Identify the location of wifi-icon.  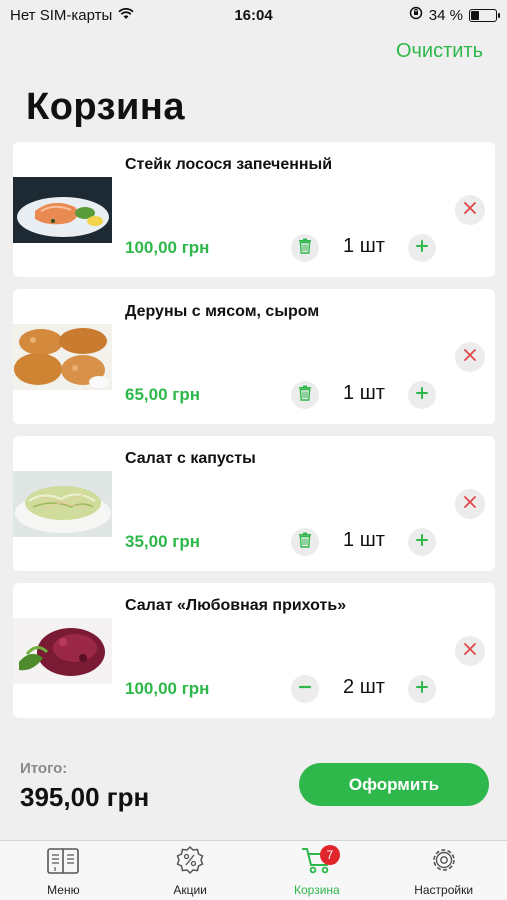
(126, 15).